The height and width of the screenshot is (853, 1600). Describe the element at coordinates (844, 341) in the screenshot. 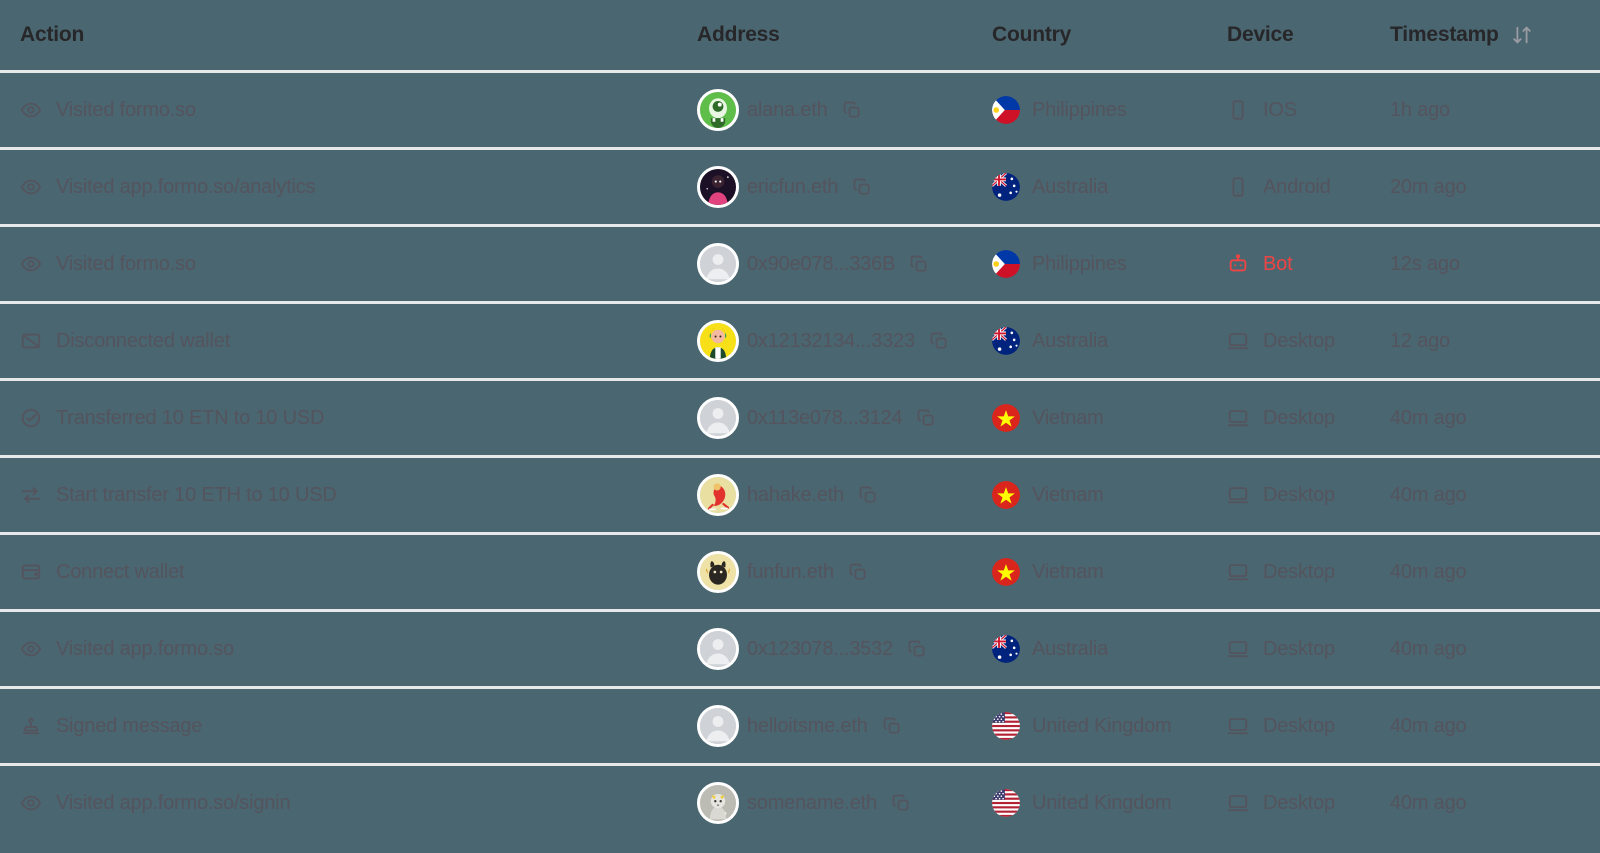

I see `cell-address: 0x12132134...3323` at that location.